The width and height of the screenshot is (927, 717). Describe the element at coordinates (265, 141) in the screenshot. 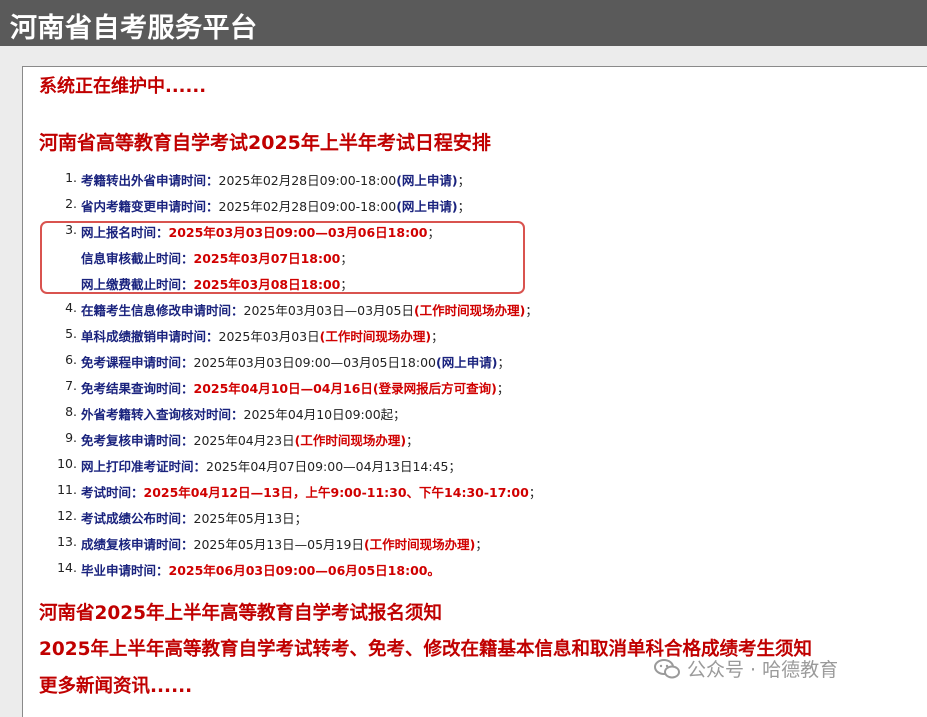

I see `schedule-title: 河南省高等教育自学考试2025年上半年考试日程安排` at that location.